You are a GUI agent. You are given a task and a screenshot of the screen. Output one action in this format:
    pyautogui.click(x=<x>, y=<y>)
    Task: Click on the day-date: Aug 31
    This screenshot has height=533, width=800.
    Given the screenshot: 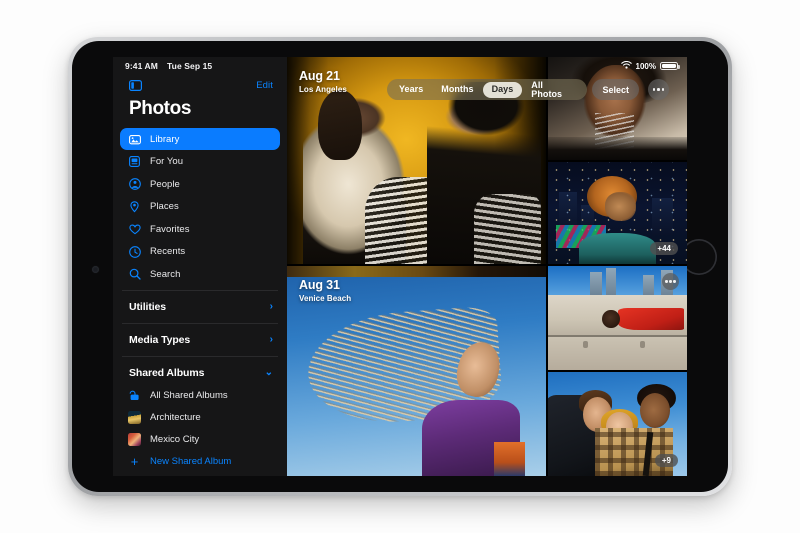 What is the action you would take?
    pyautogui.click(x=319, y=285)
    